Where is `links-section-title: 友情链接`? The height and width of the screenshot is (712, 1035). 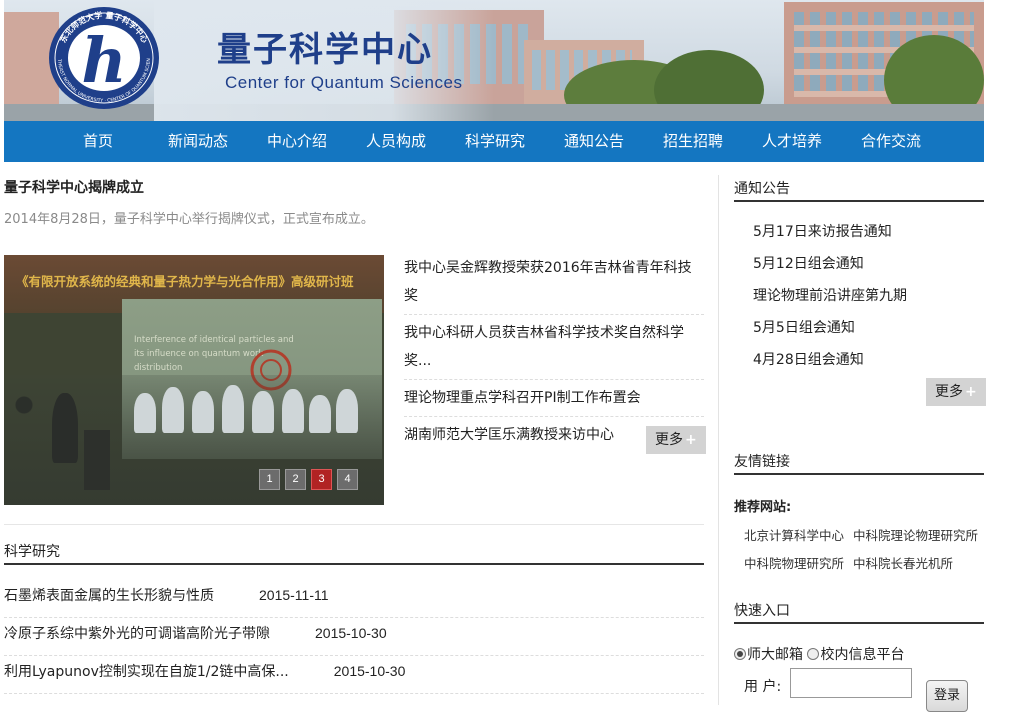 links-section-title: 友情链接 is located at coordinates (762, 462).